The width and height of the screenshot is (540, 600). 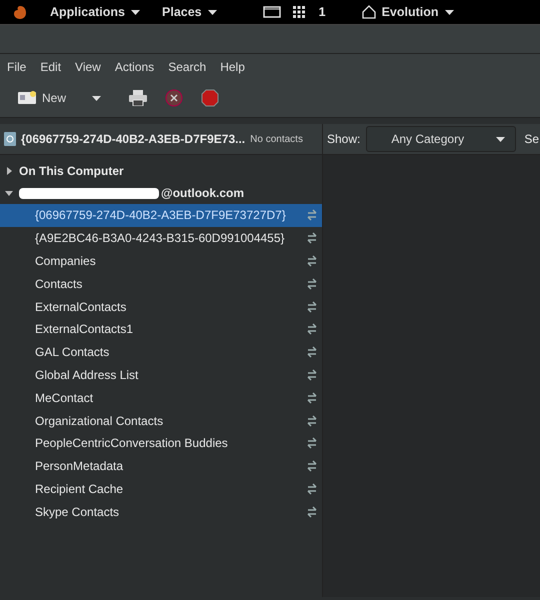 I want to click on item-label: ExternalContacts1, so click(x=84, y=329).